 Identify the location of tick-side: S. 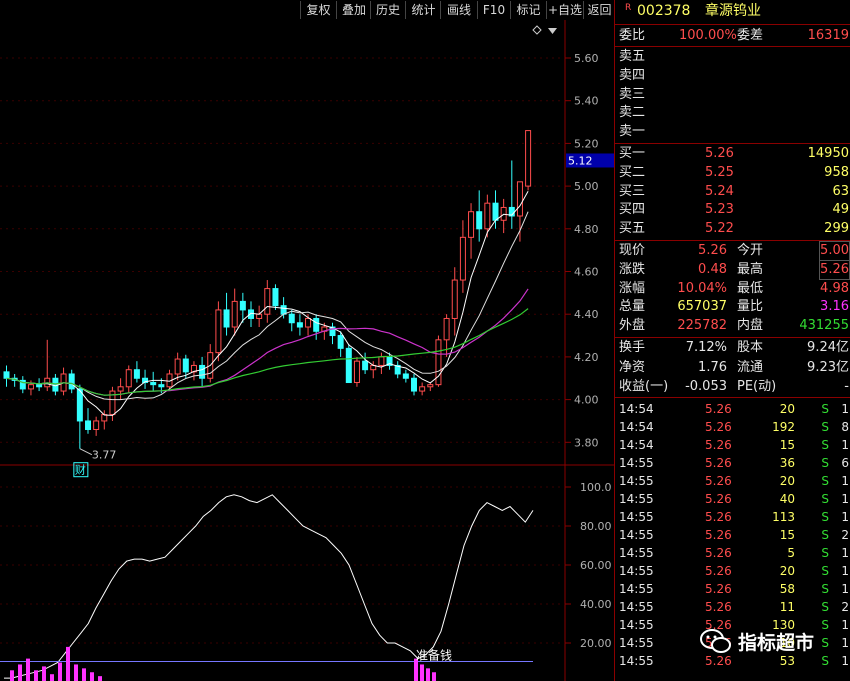
(825, 463).